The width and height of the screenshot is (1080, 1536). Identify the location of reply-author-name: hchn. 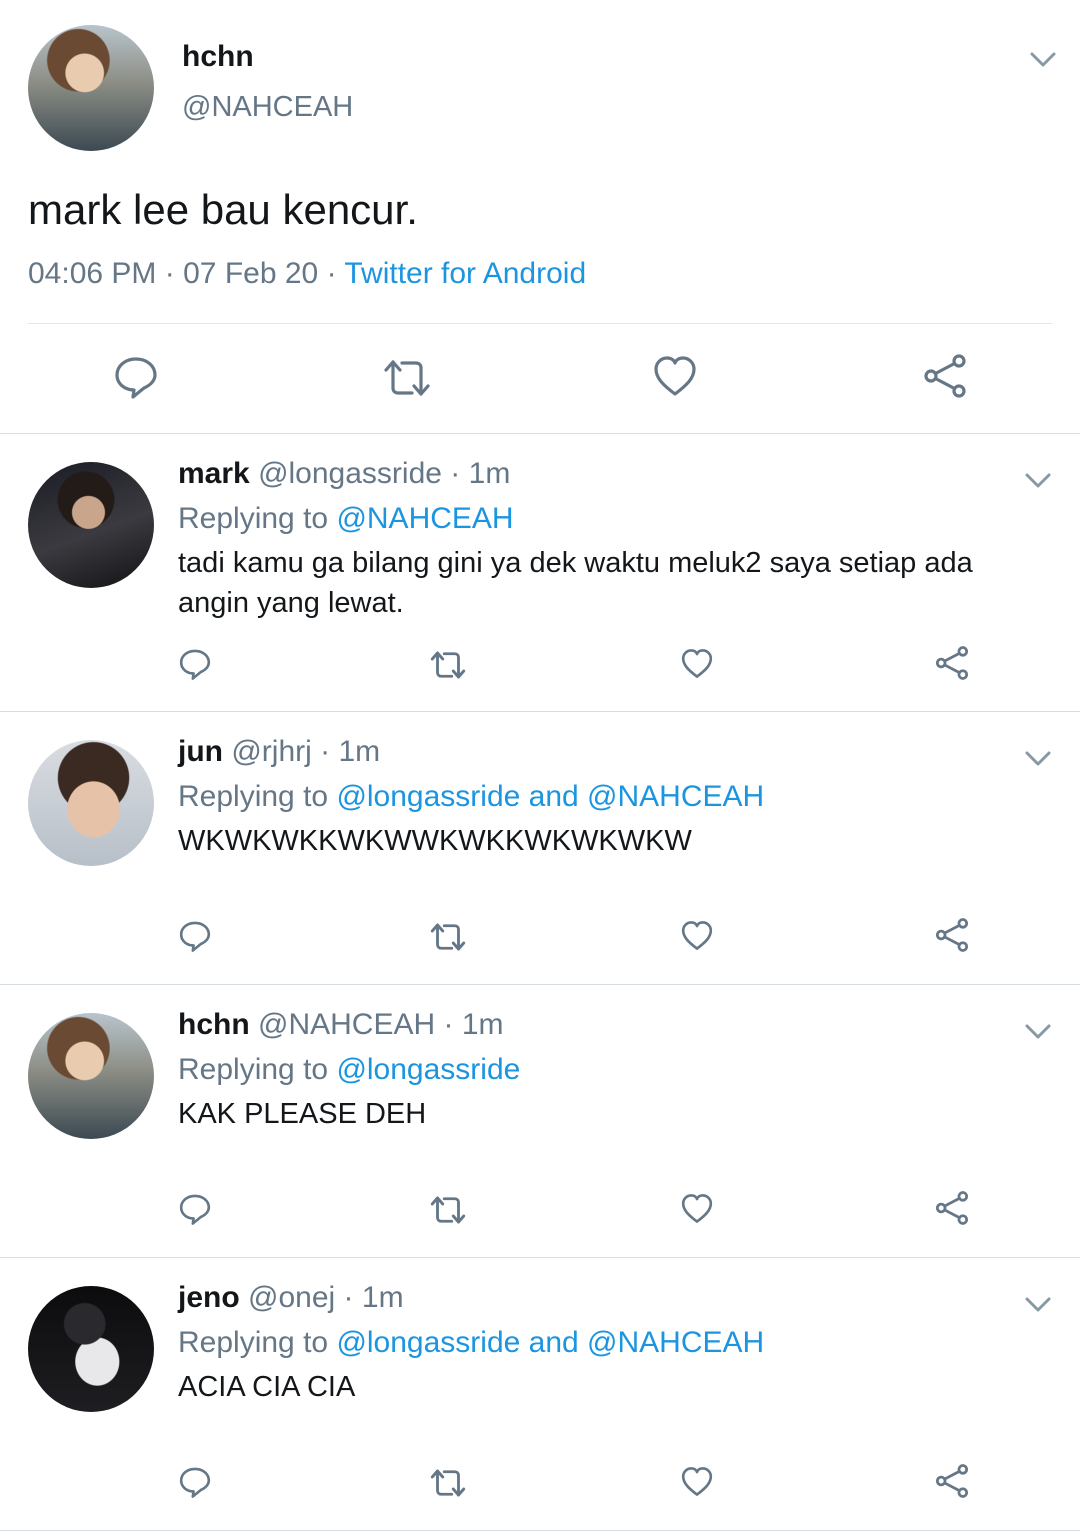
(214, 1024).